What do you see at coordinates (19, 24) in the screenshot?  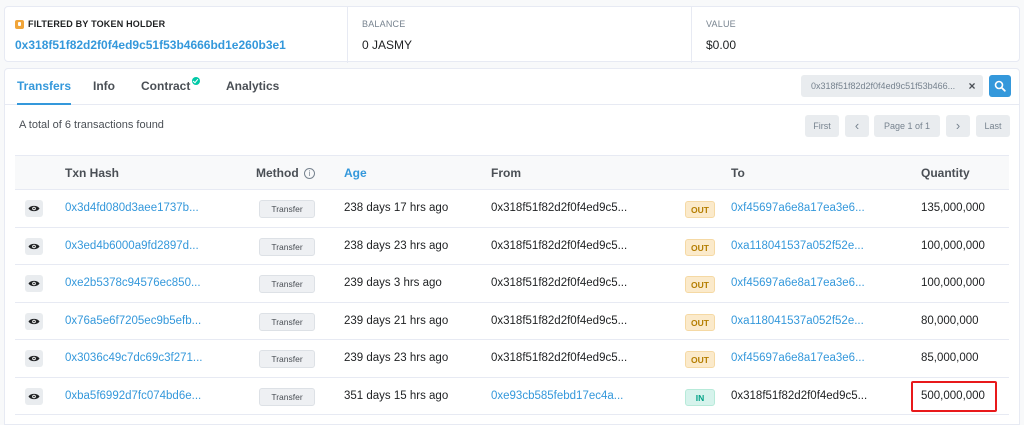 I see `token-holder-icon` at bounding box center [19, 24].